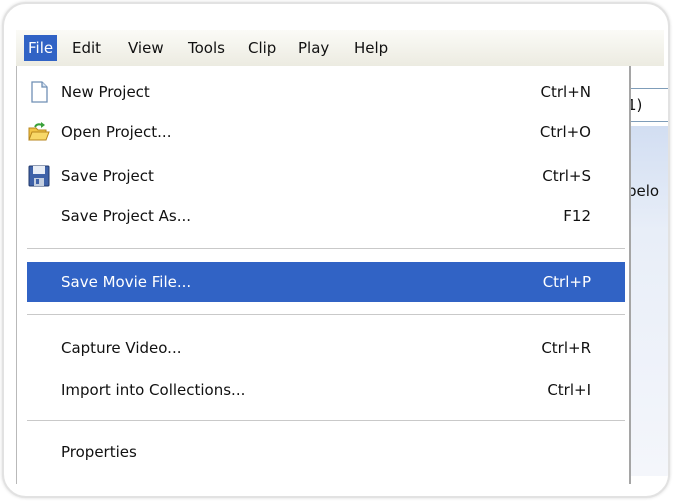 Image resolution: width=673 pixels, height=501 pixels. I want to click on menu-tools: Tools, so click(206, 48).